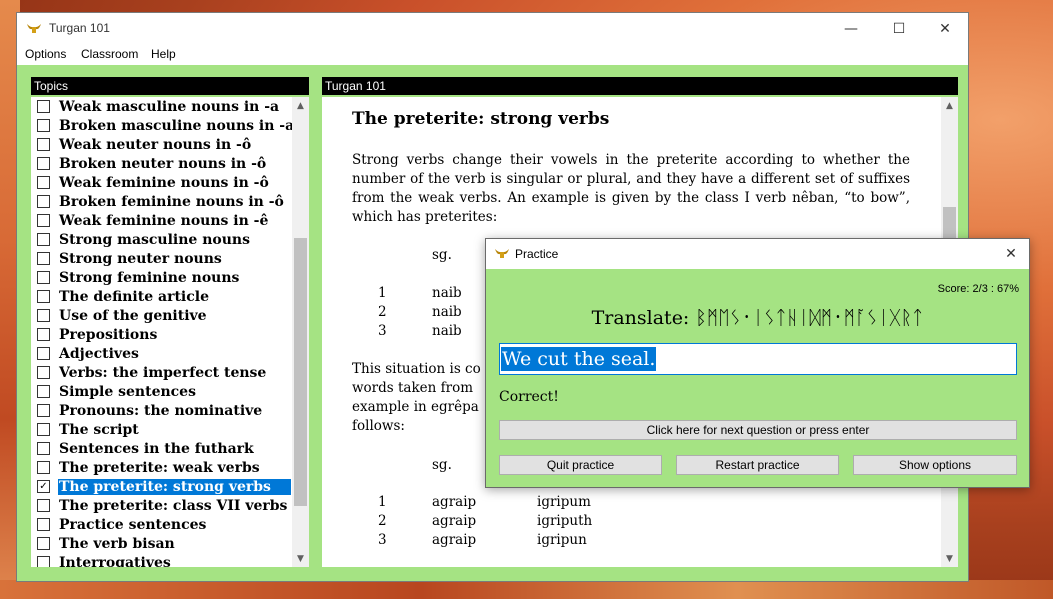  Describe the element at coordinates (580, 465) in the screenshot. I see `quit-practice-button: Quit practice` at that location.